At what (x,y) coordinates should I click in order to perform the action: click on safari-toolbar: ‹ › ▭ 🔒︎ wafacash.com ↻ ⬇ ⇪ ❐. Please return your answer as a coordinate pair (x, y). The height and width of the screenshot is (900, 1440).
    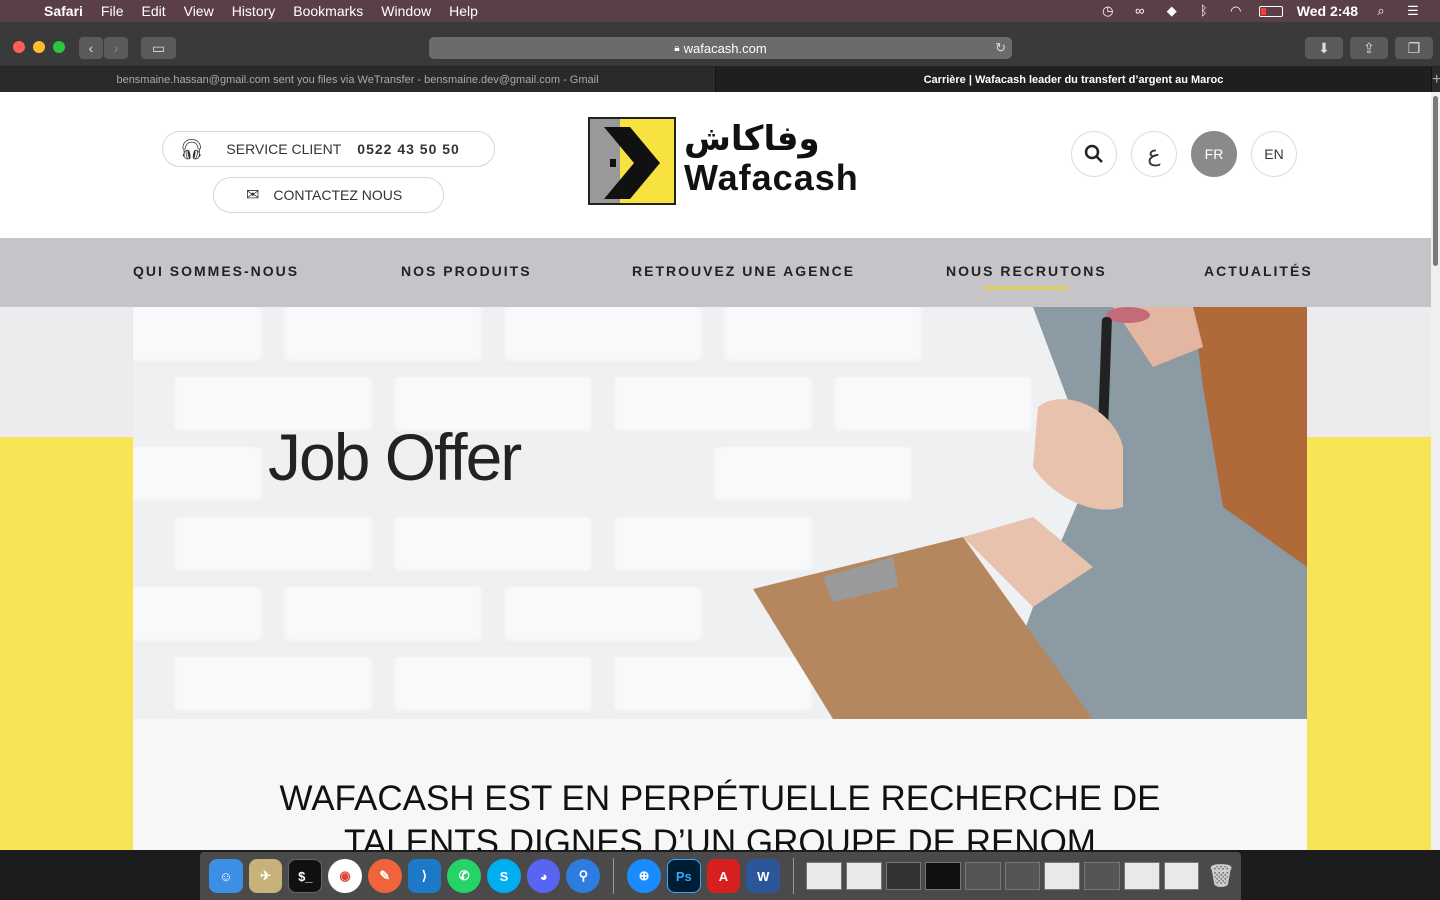
    Looking at the image, I should click on (720, 44).